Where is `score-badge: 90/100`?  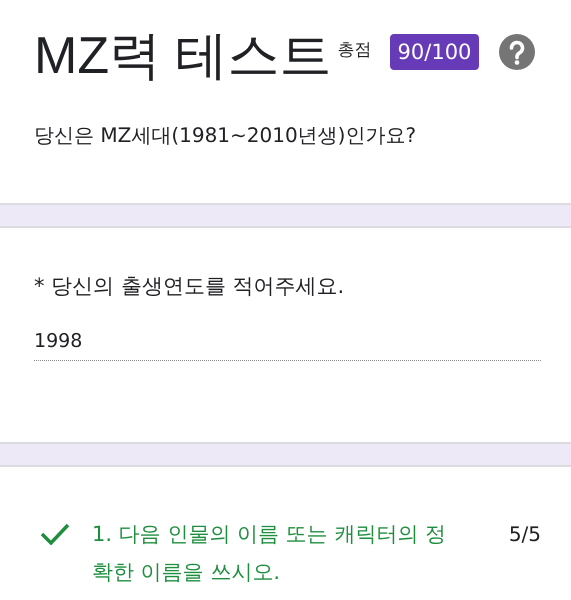
score-badge: 90/100 is located at coordinates (435, 52).